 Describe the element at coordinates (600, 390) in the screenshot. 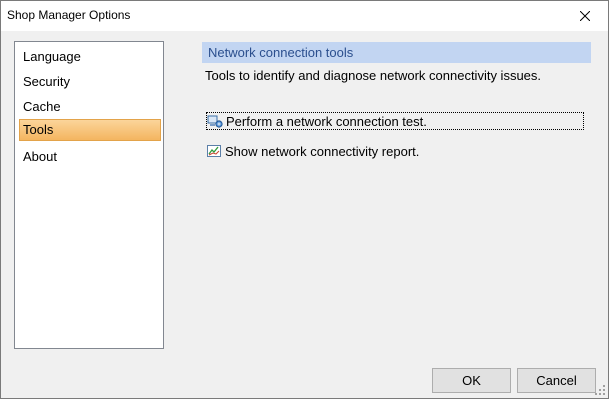

I see `resize-grip-icon` at that location.